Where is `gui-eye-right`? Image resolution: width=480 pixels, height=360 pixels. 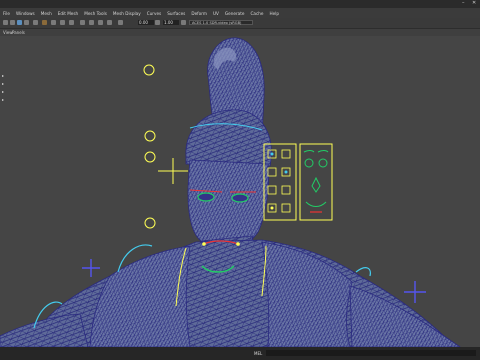 gui-eye-right is located at coordinates (323, 163).